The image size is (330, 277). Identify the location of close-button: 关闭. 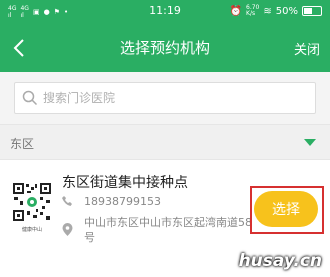
(307, 48).